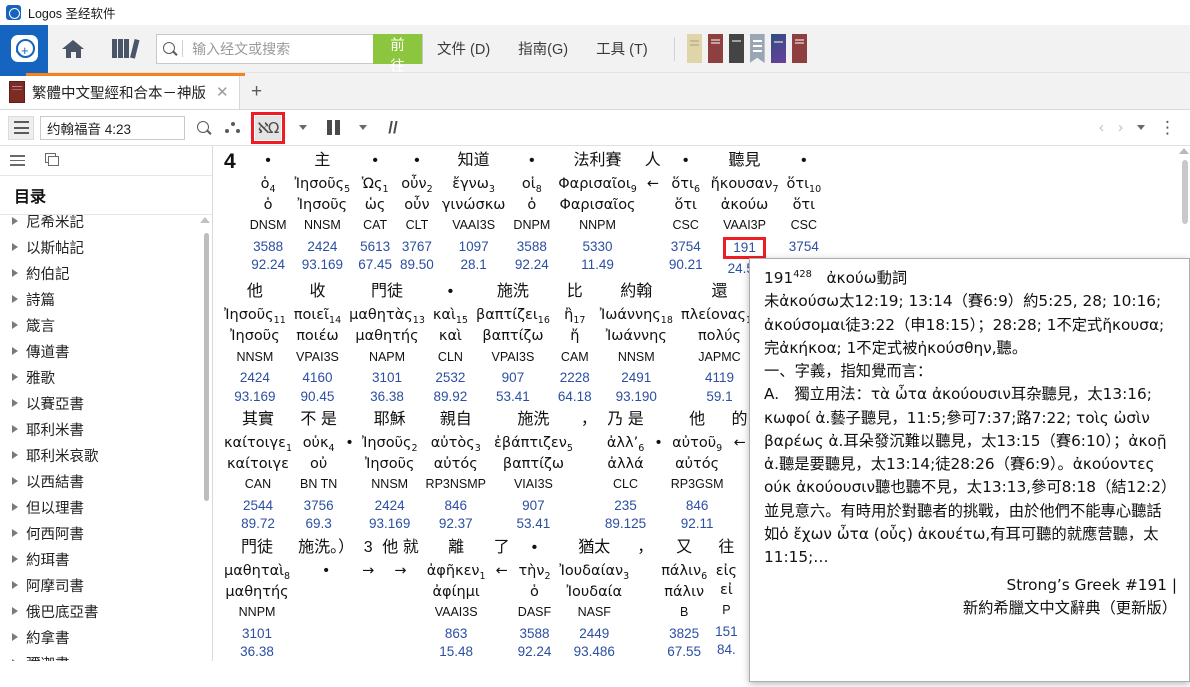  I want to click on hamburger-menu-icon, so click(21, 127).